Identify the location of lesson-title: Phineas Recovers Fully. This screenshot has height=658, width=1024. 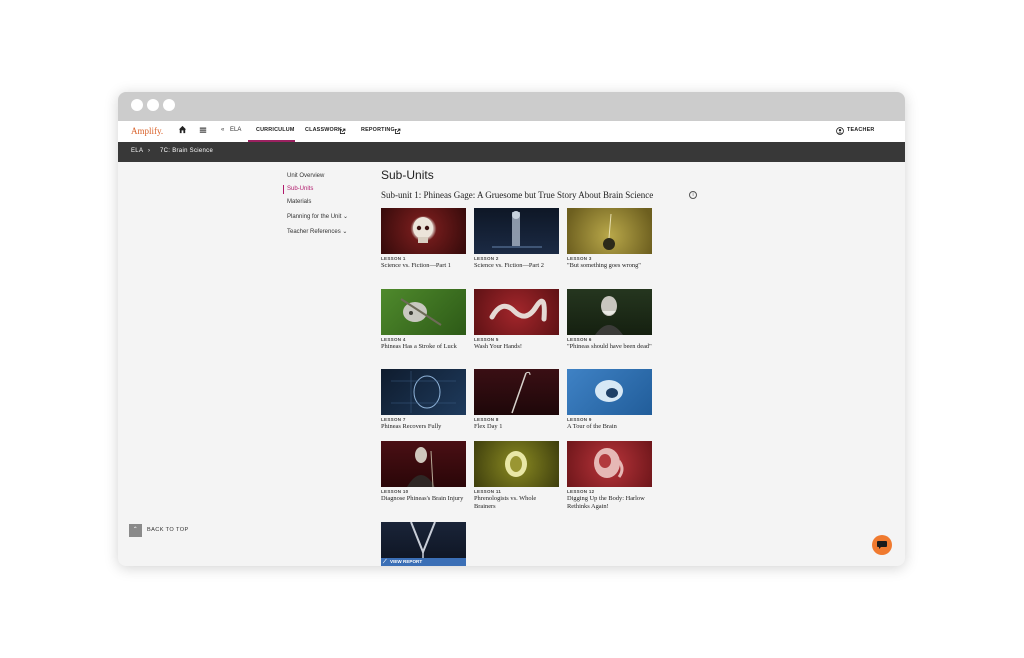
(423, 427).